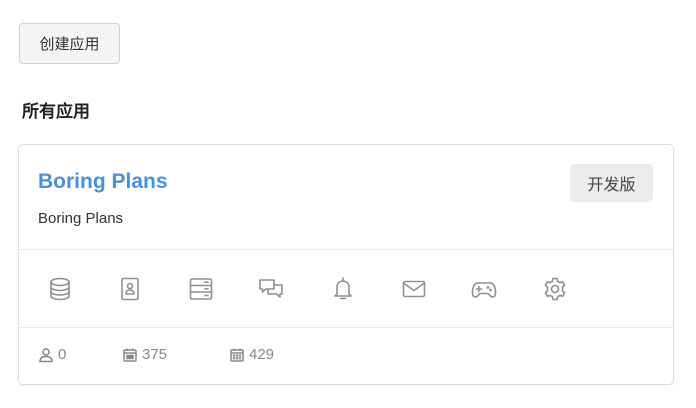  Describe the element at coordinates (103, 182) in the screenshot. I see `app-name-link: Boring Plans` at that location.